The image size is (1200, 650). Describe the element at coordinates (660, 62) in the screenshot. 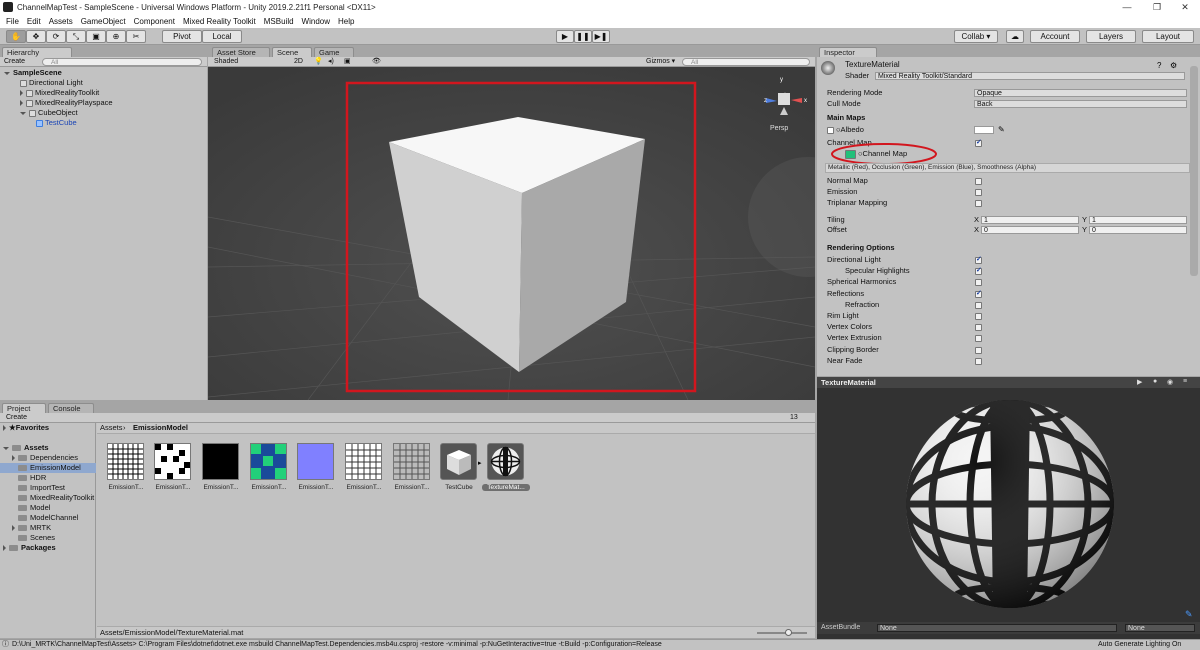

I see `gizmos-dropdown: Gizmos ▾` at that location.